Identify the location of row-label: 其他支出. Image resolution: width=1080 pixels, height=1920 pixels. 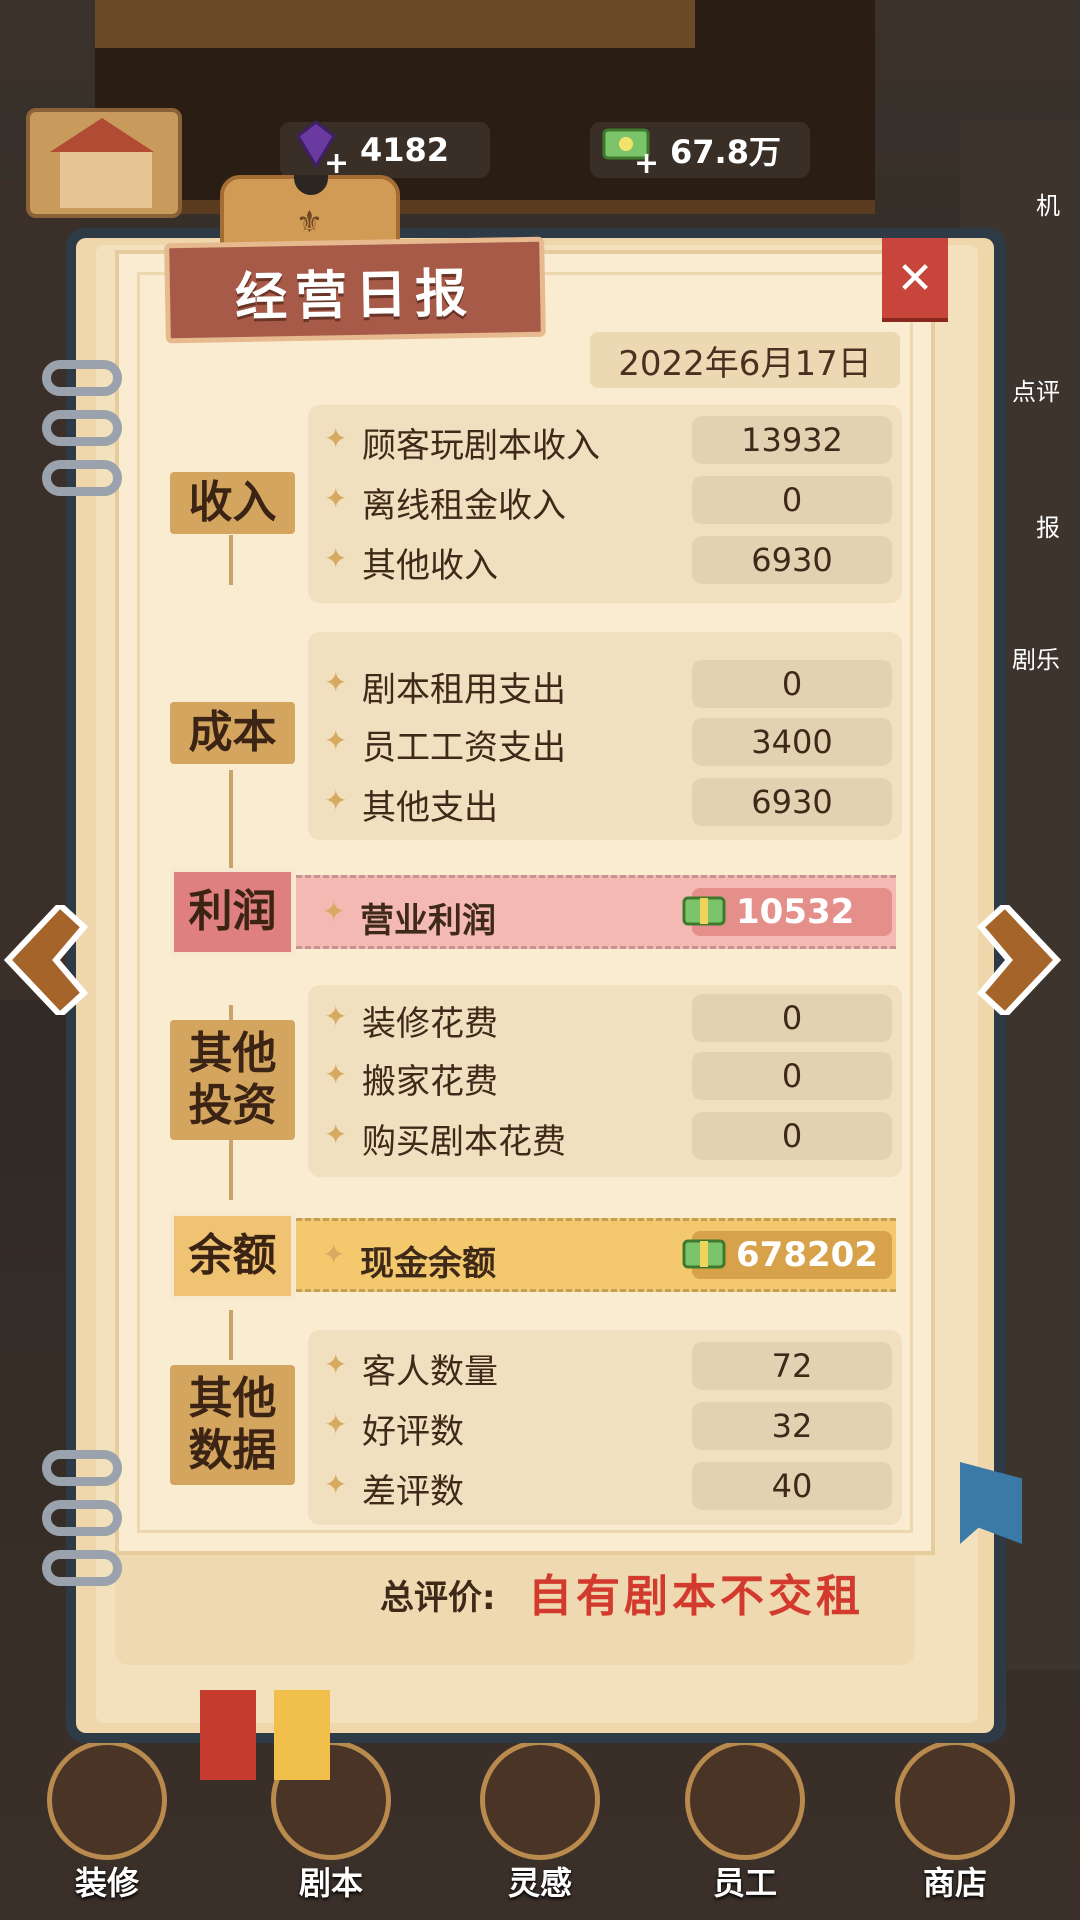
(430, 808).